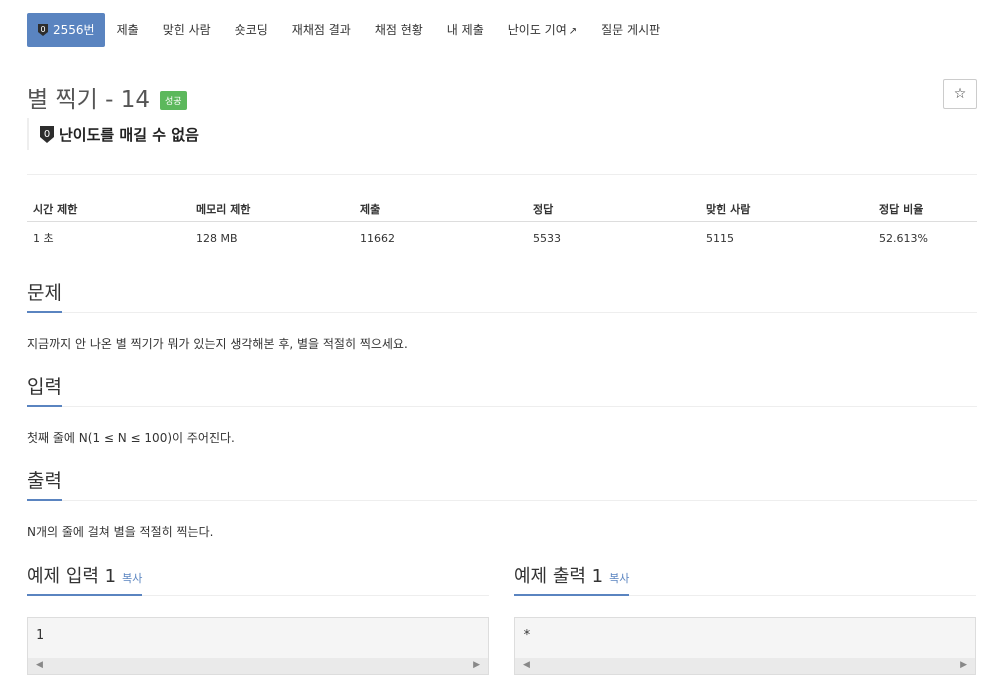 The height and width of the screenshot is (680, 1001). Describe the element at coordinates (630, 30) in the screenshot. I see `tab-qna-board: 질문 게시판` at that location.